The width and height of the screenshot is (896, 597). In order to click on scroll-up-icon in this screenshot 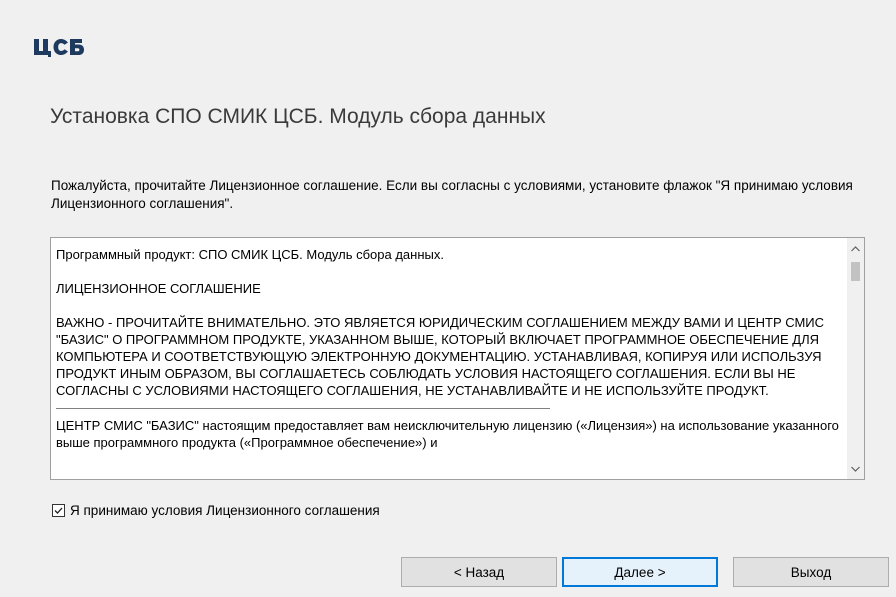, I will do `click(855, 248)`.